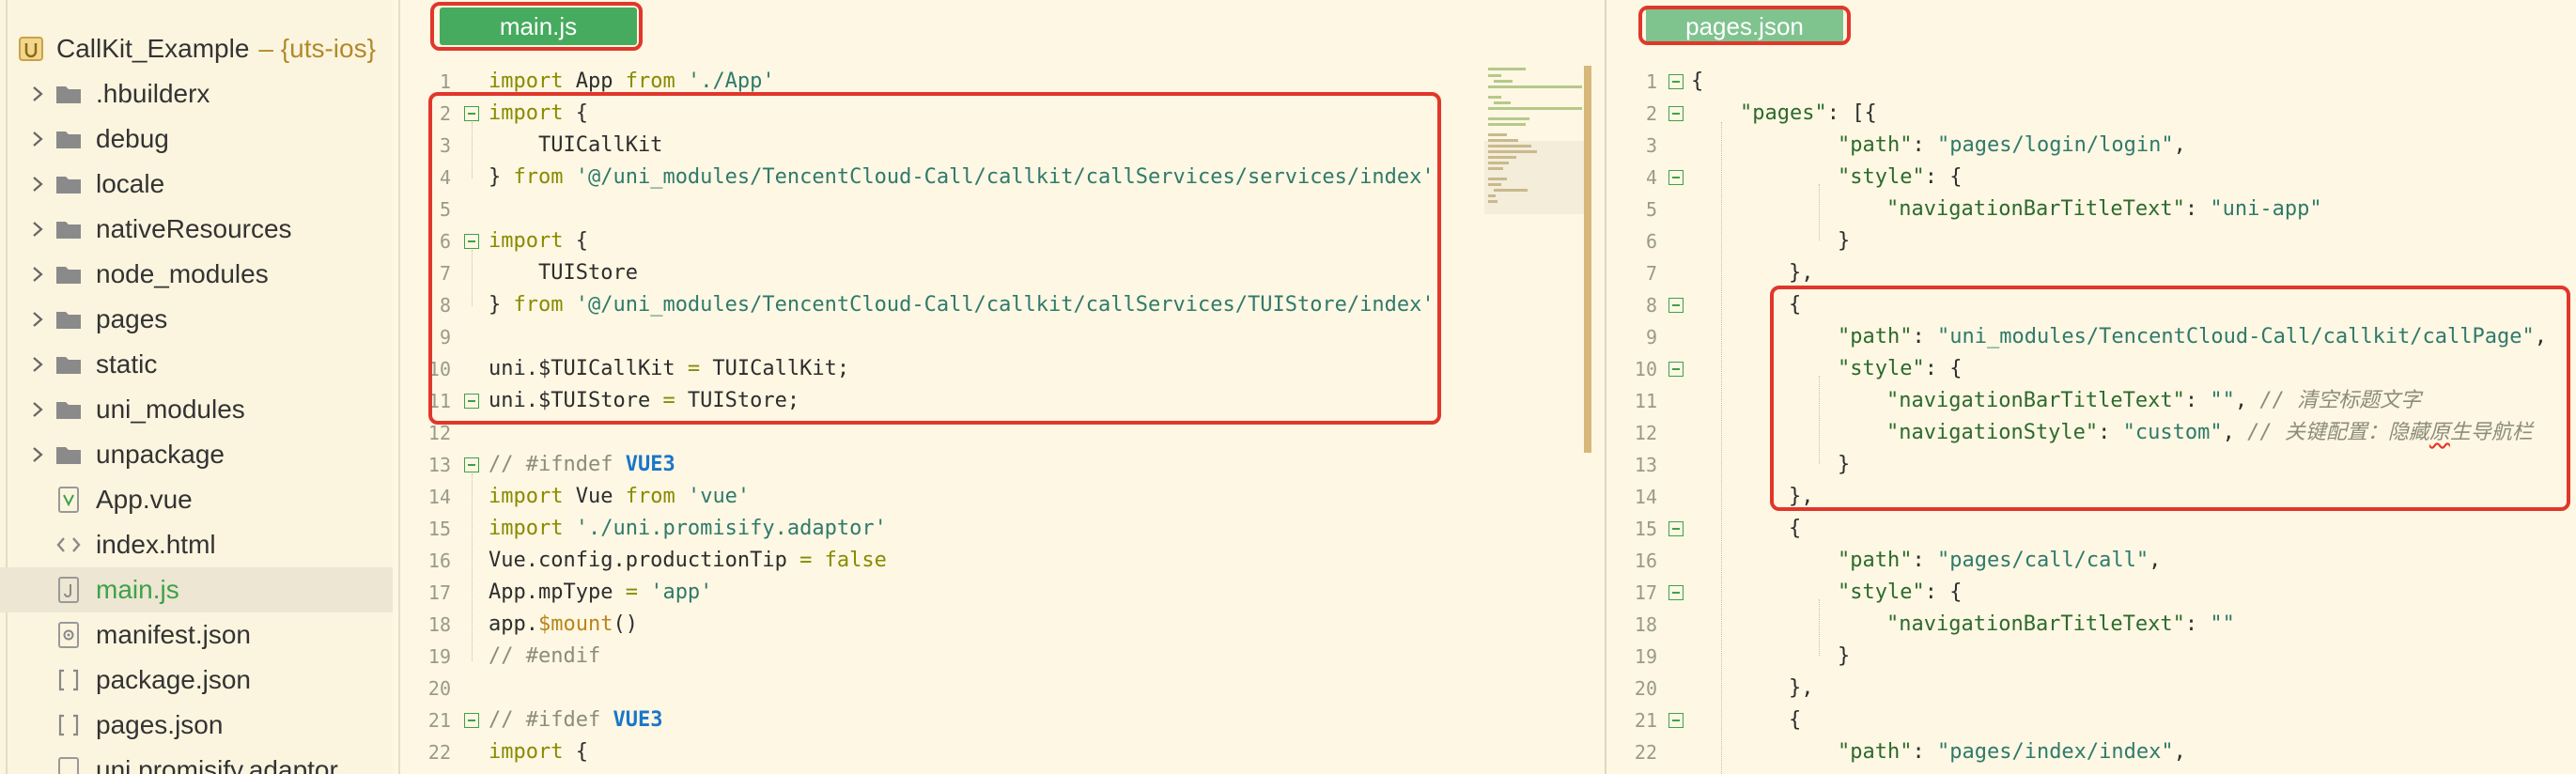 The height and width of the screenshot is (774, 2576). I want to click on code-line: Vue.config.productionTip = false, so click(688, 561).